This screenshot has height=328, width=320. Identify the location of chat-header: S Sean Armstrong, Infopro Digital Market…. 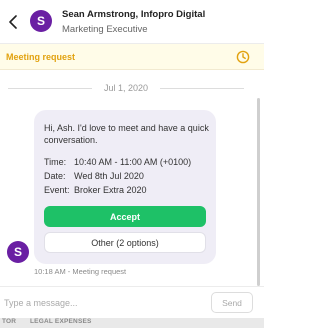
(132, 22).